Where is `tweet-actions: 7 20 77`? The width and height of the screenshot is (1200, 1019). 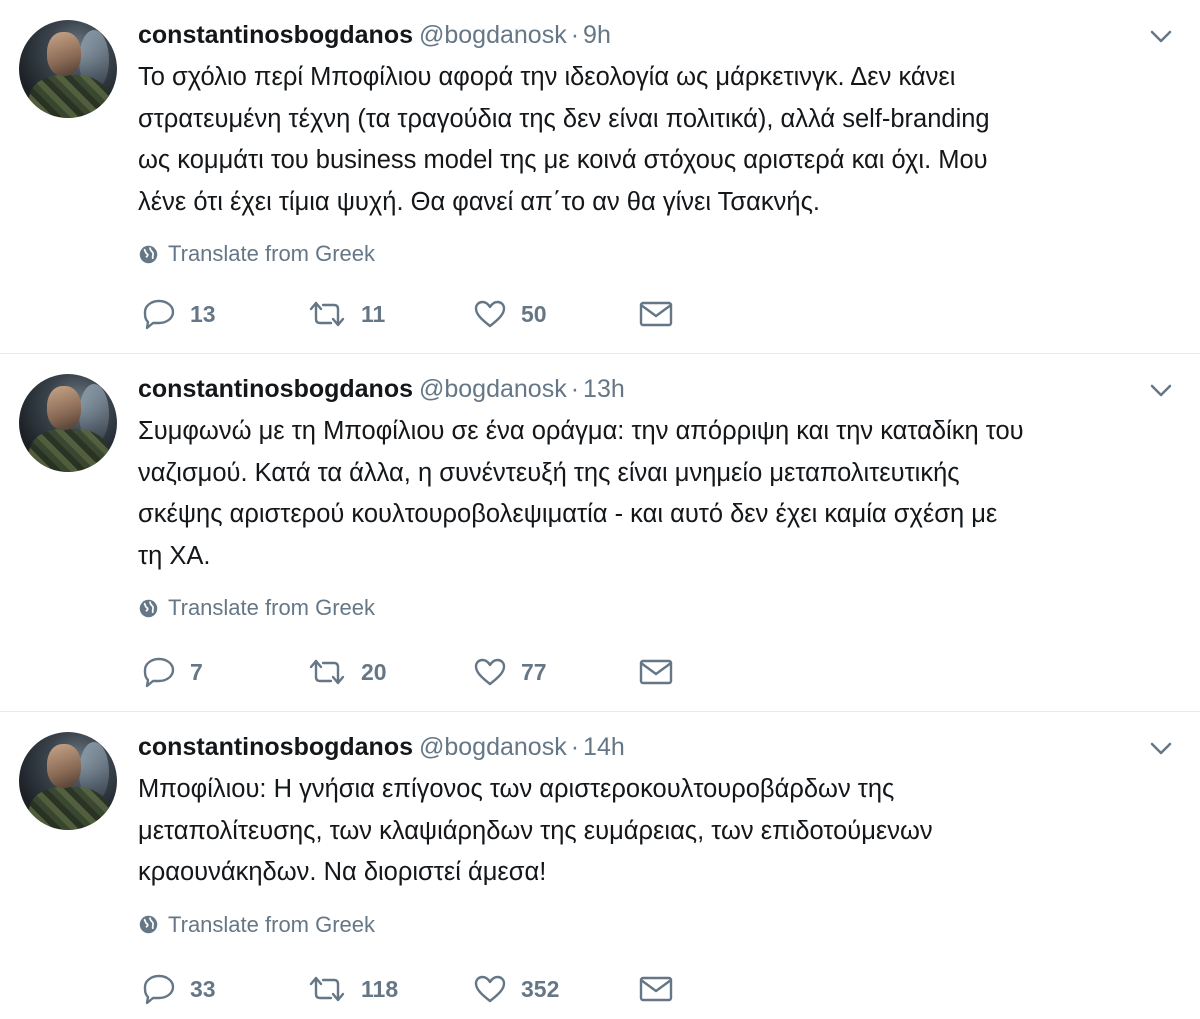 tweet-actions: 7 20 77 is located at coordinates (410, 672).